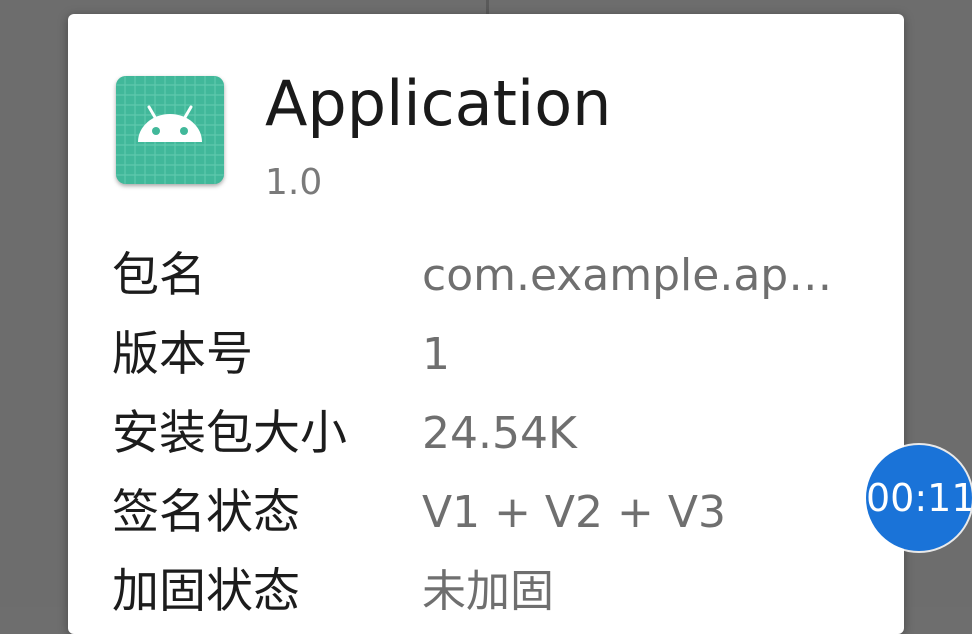 The image size is (972, 634). I want to click on package-name-label: 包名, so click(159, 275).